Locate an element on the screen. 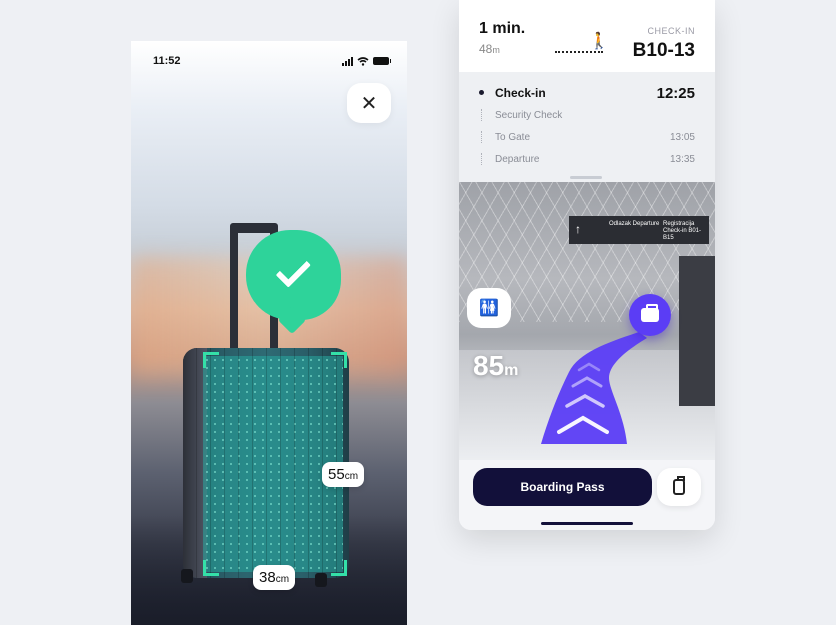  ar-distance: 85m is located at coordinates (495, 366).